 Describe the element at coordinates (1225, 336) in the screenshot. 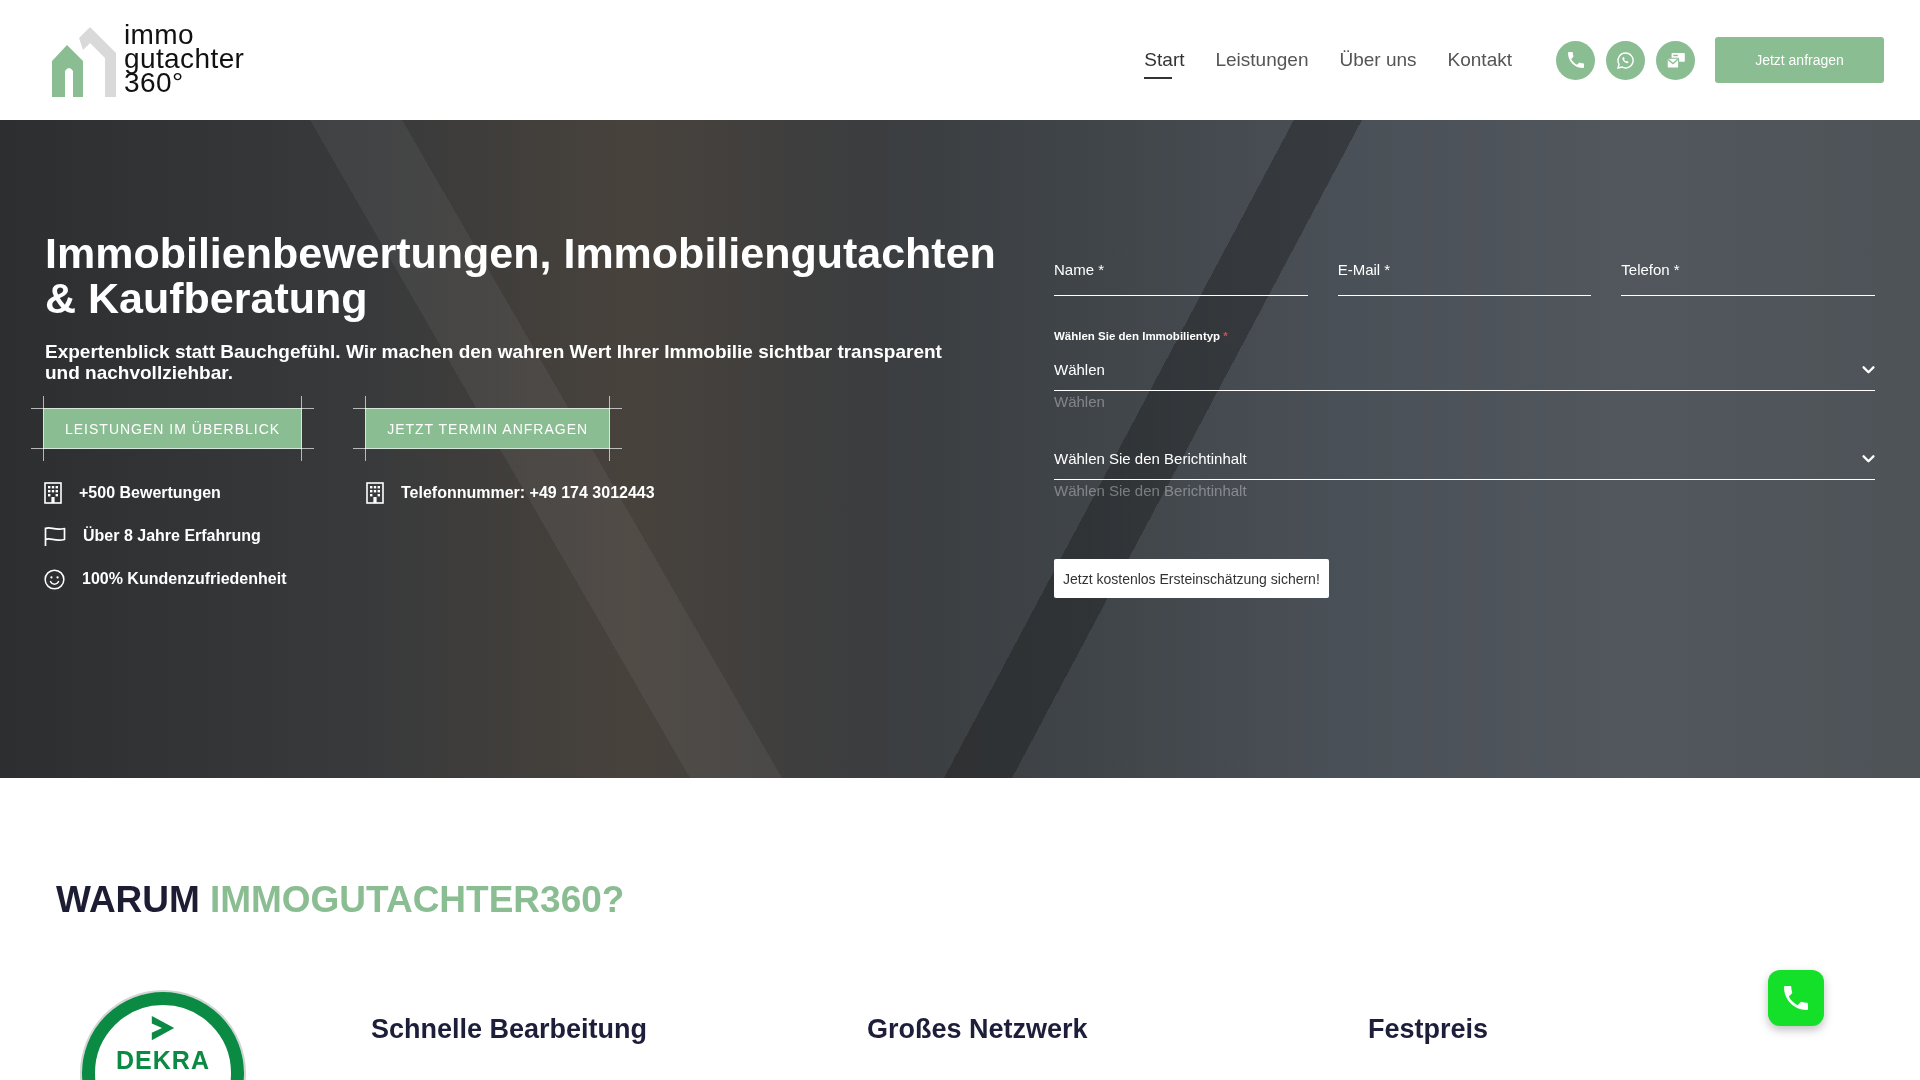

I see `required-mark: *` at that location.